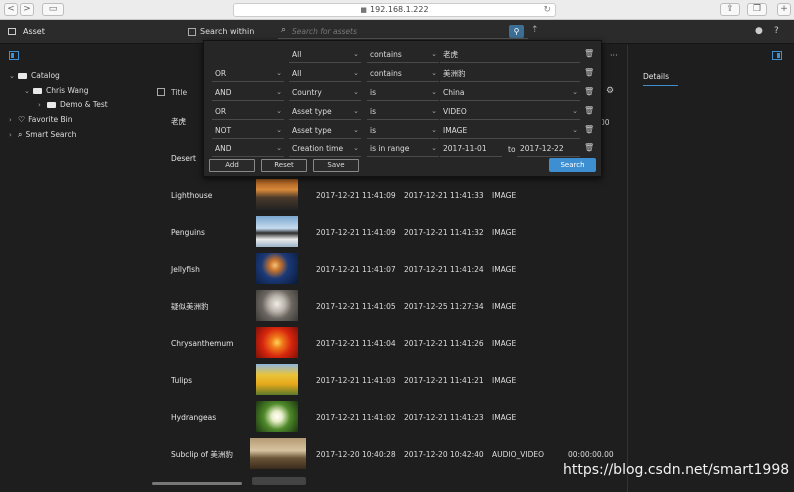 This screenshot has height=492, width=794. Describe the element at coordinates (232, 165) in the screenshot. I see `add-criteria-button: Add` at that location.